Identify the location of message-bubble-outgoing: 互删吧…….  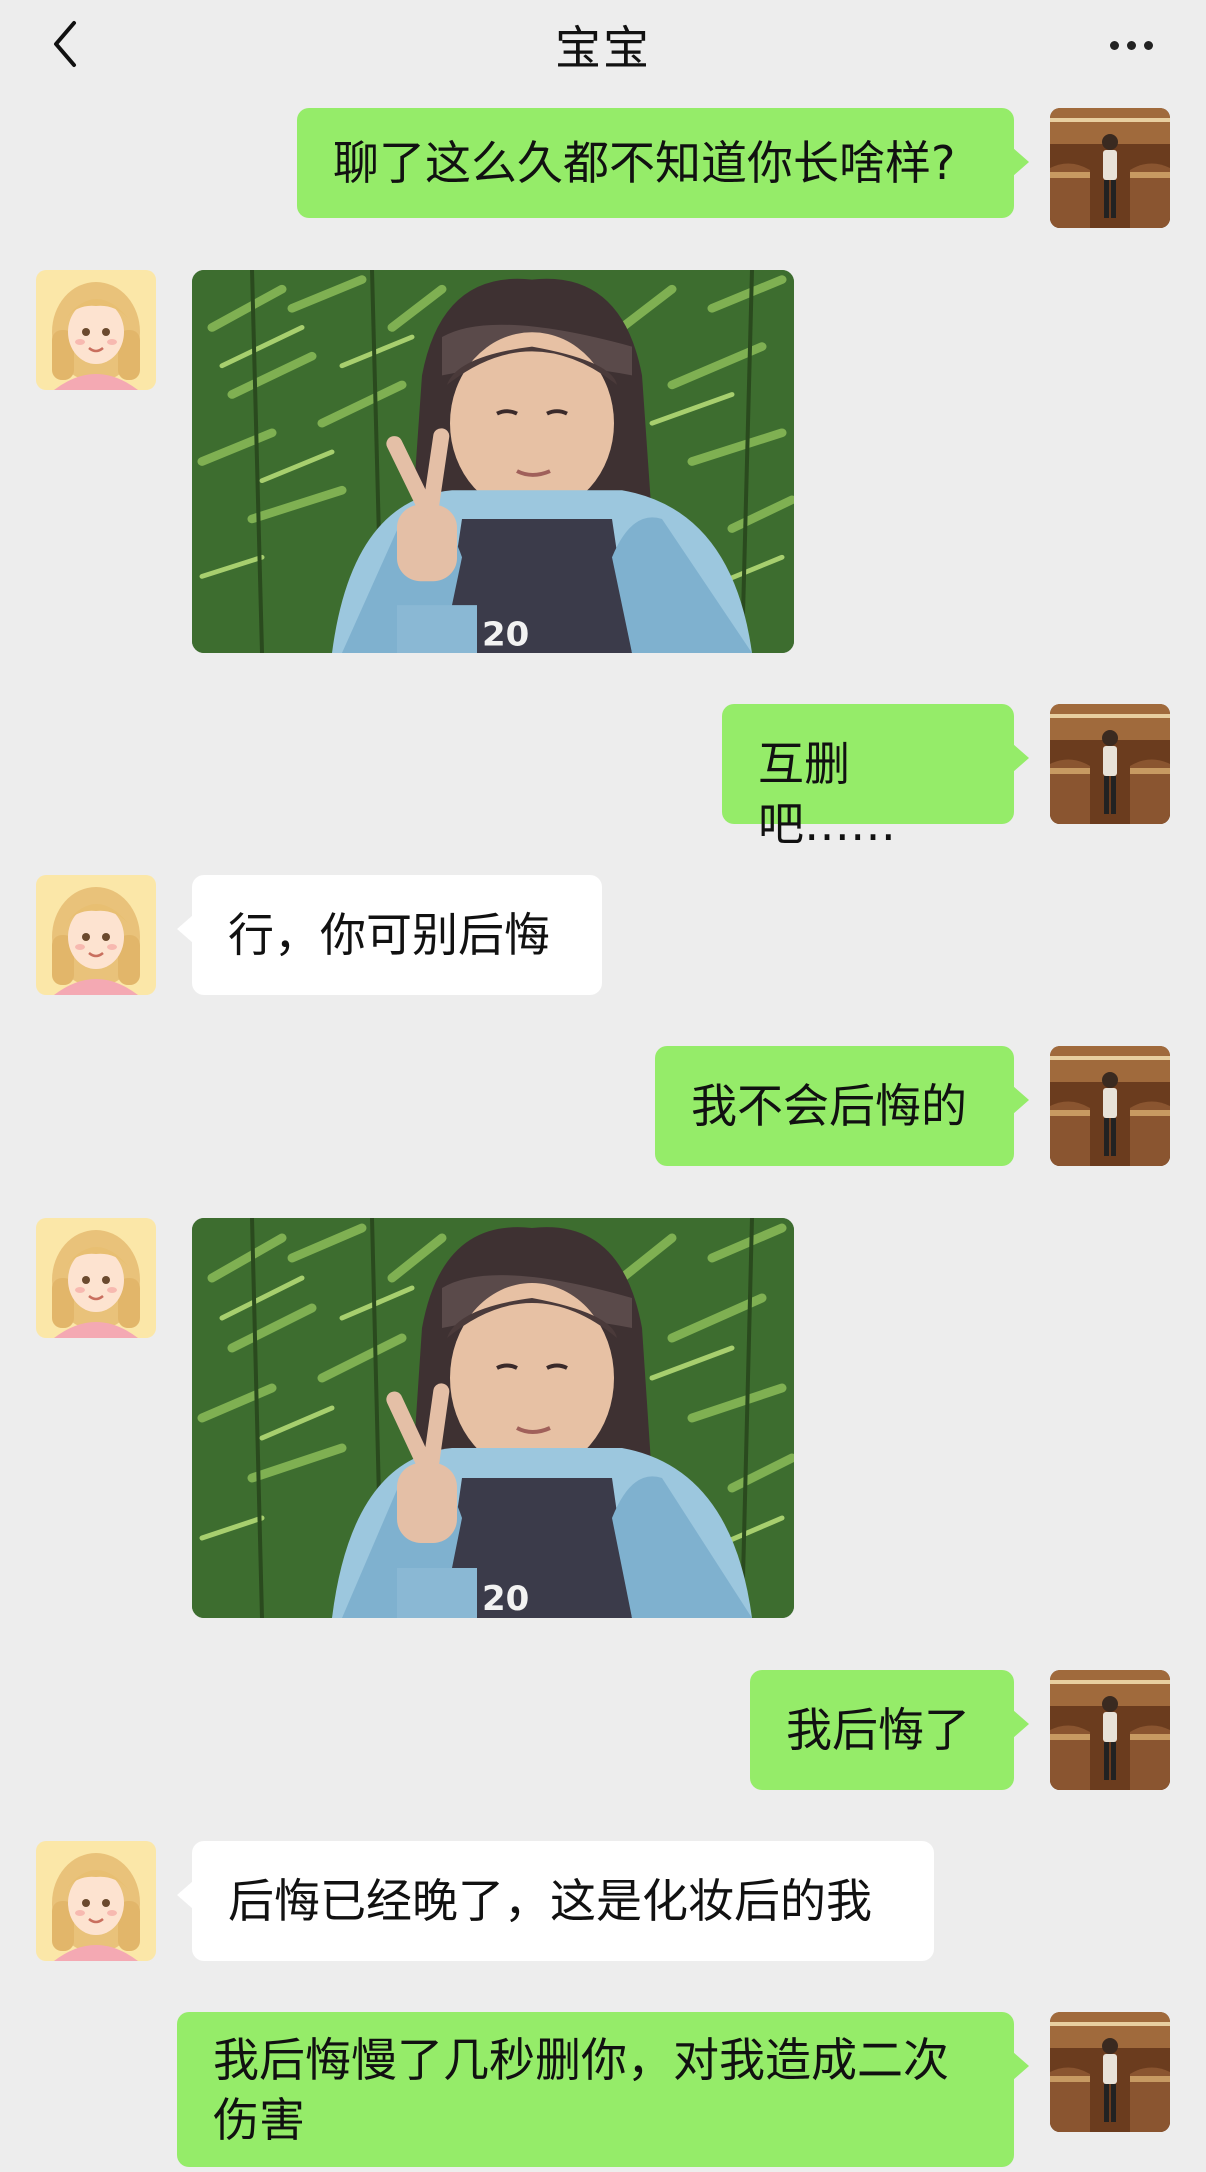
(875, 777).